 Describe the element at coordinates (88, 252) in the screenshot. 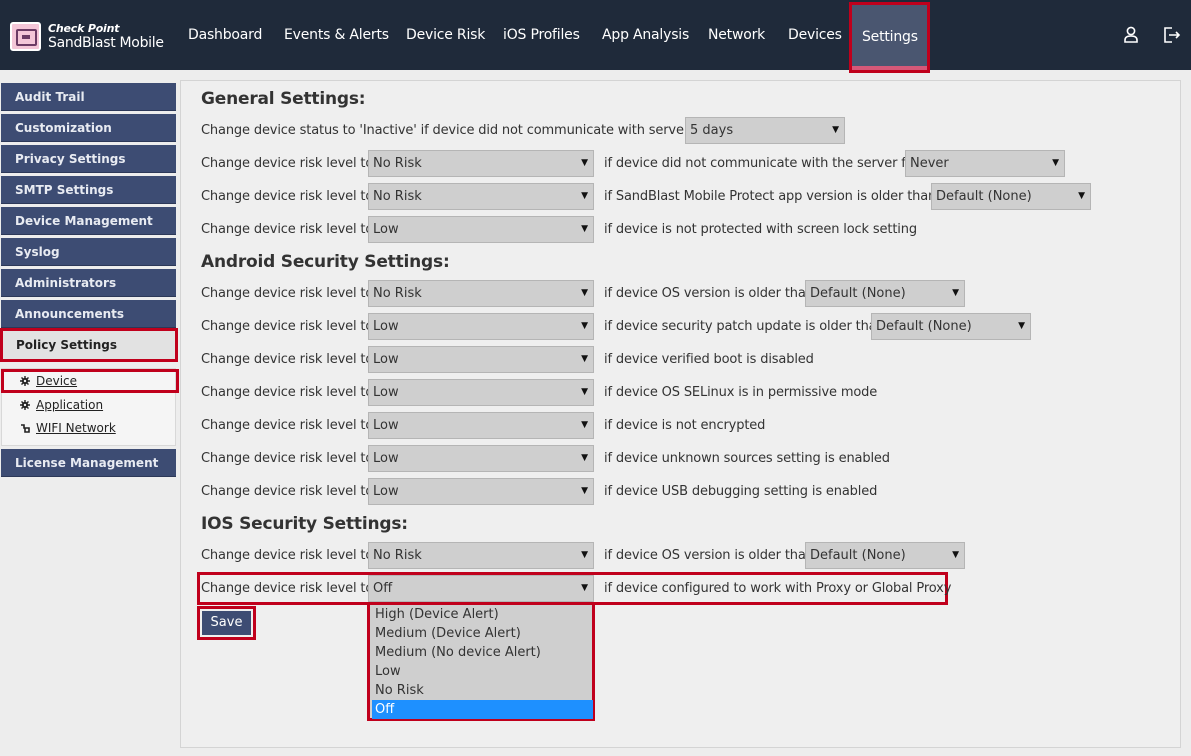

I see `sidebar-item-syslog: Syslog` at that location.